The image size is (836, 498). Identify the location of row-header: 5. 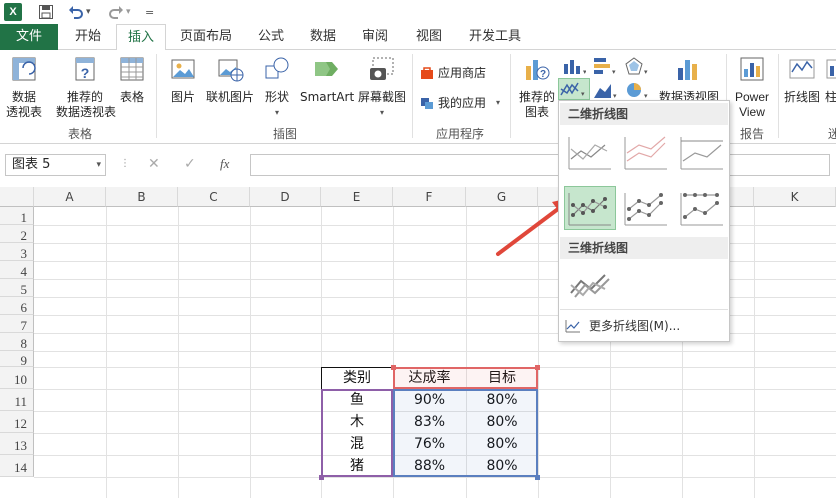
(17, 288).